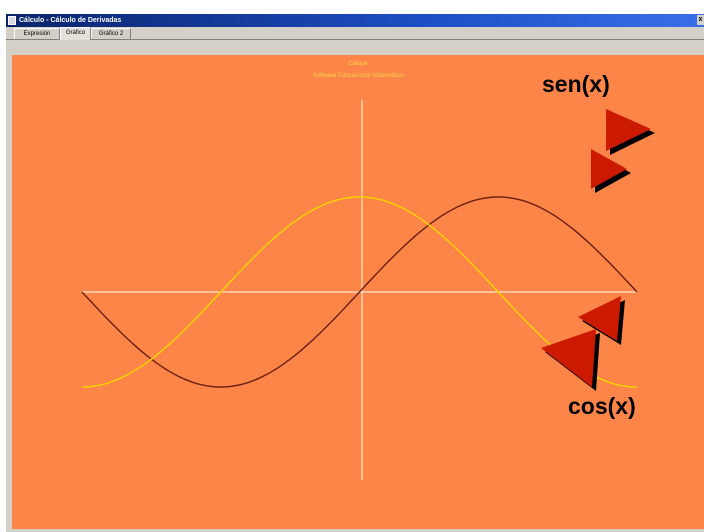 This screenshot has height=532, width=704. Describe the element at coordinates (700, 20) in the screenshot. I see `close-button: x` at that location.